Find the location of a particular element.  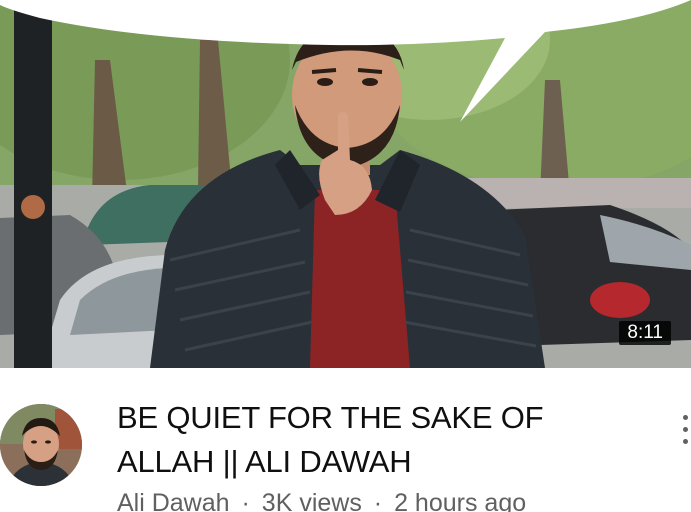

video-title-line-2: ALLAH || ALI DAWAH is located at coordinates (264, 461).